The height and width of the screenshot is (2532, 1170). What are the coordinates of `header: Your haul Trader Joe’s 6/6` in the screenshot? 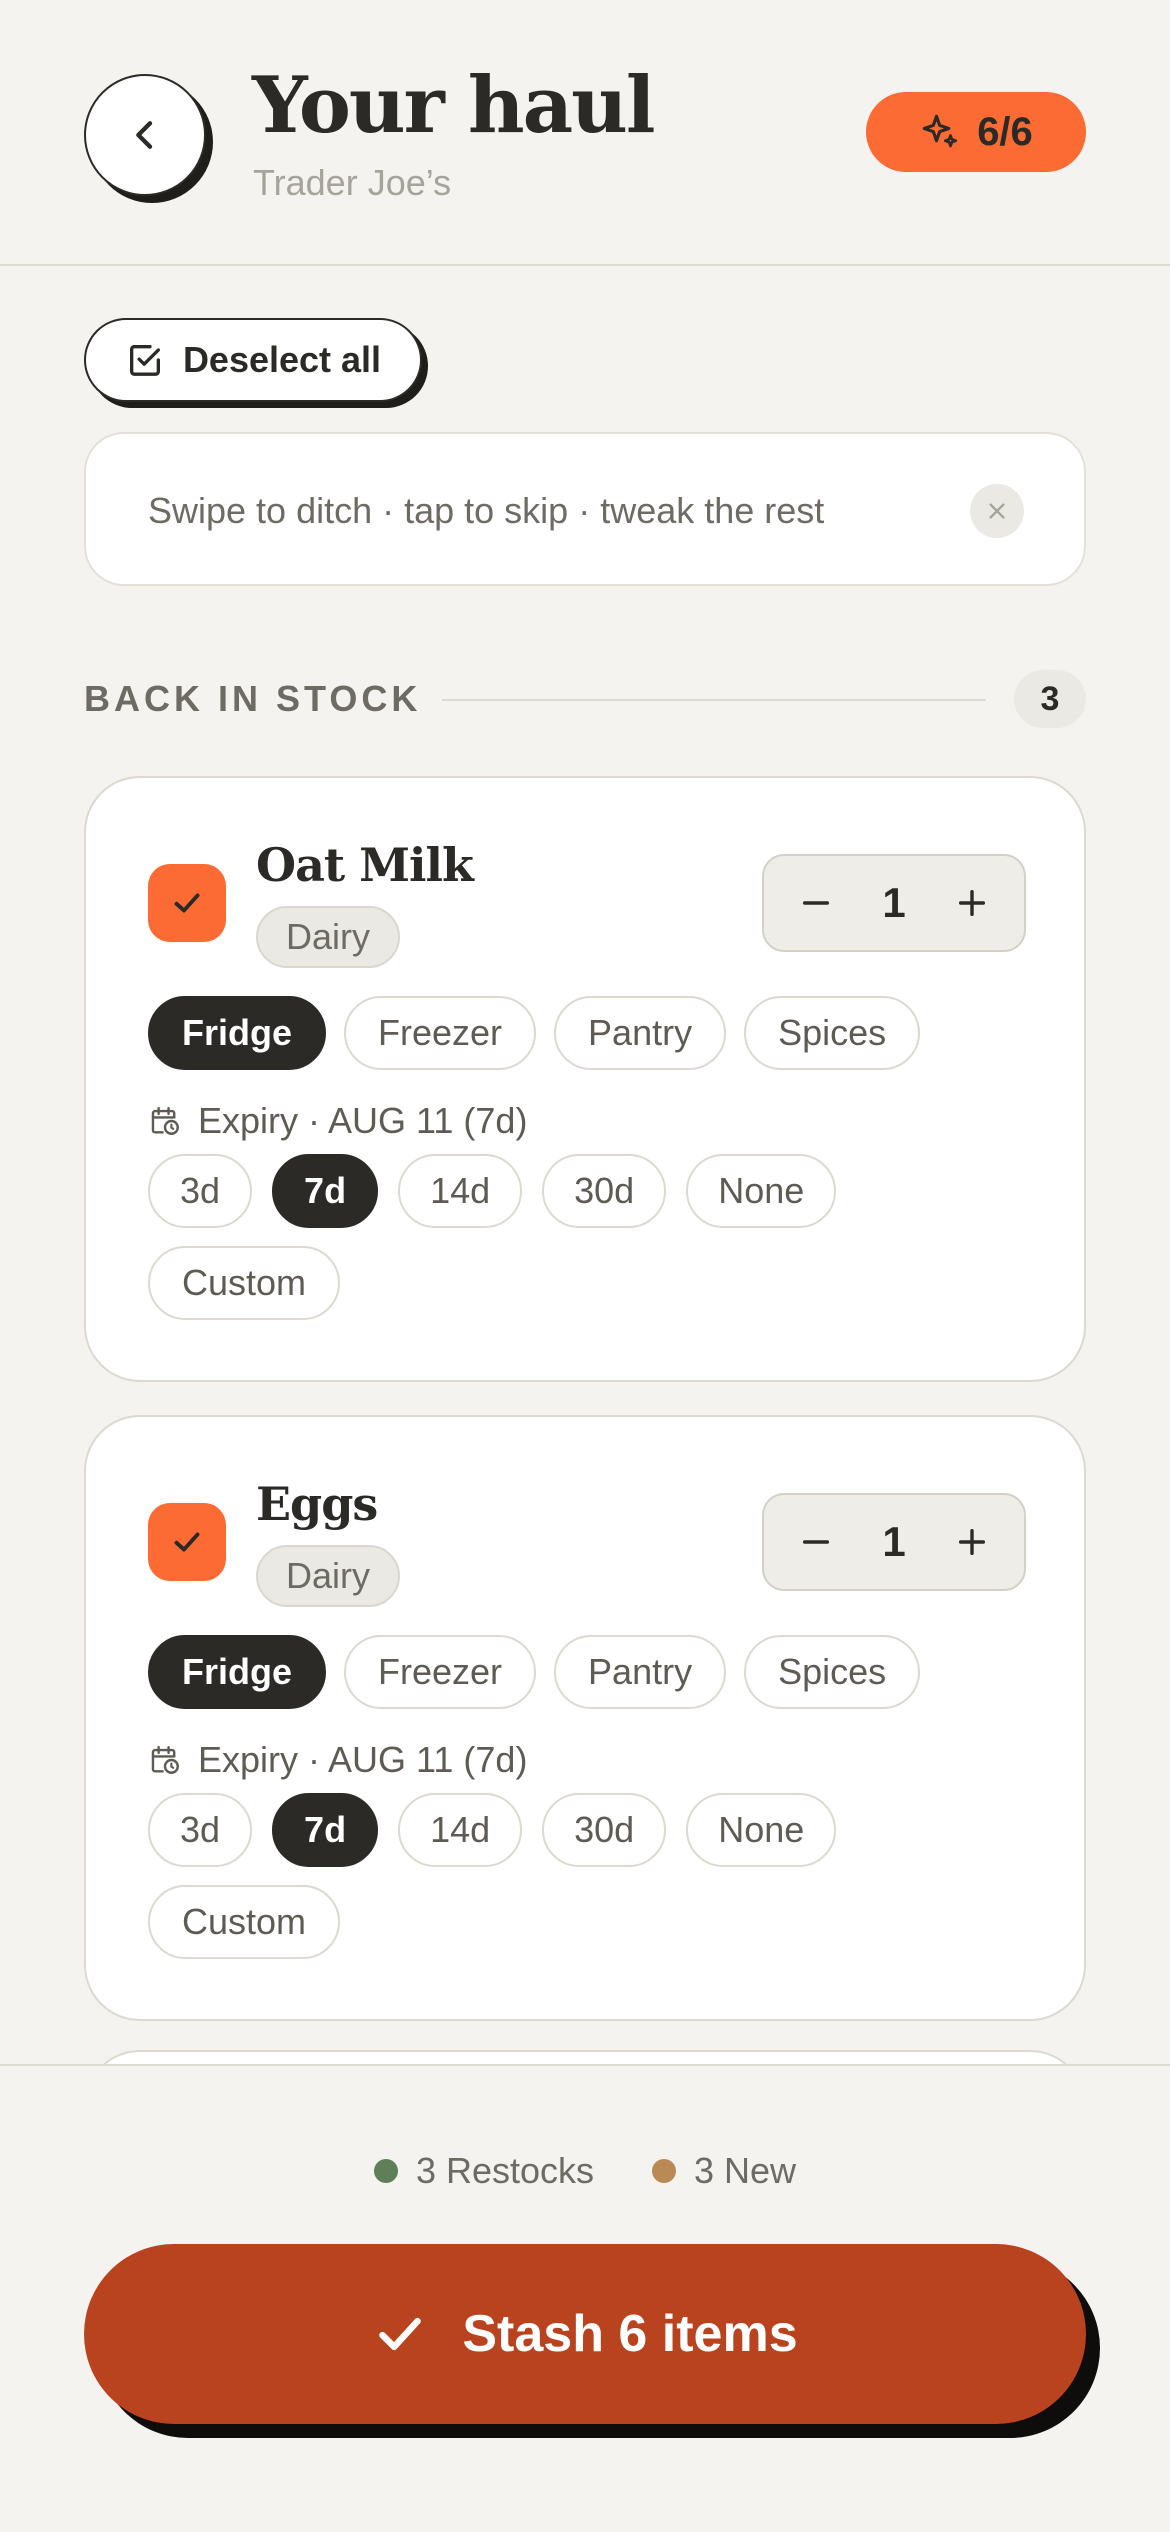 It's located at (585, 133).